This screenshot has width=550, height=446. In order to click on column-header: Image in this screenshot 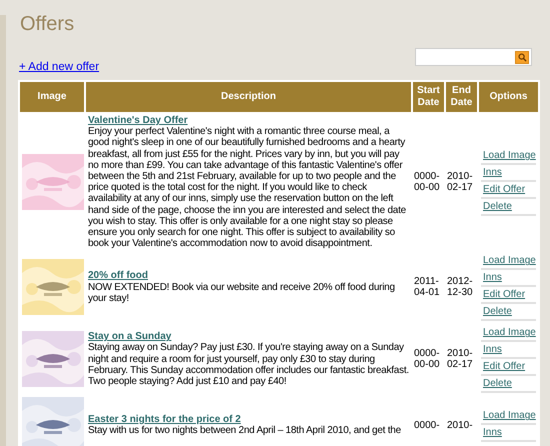, I will do `click(52, 97)`.